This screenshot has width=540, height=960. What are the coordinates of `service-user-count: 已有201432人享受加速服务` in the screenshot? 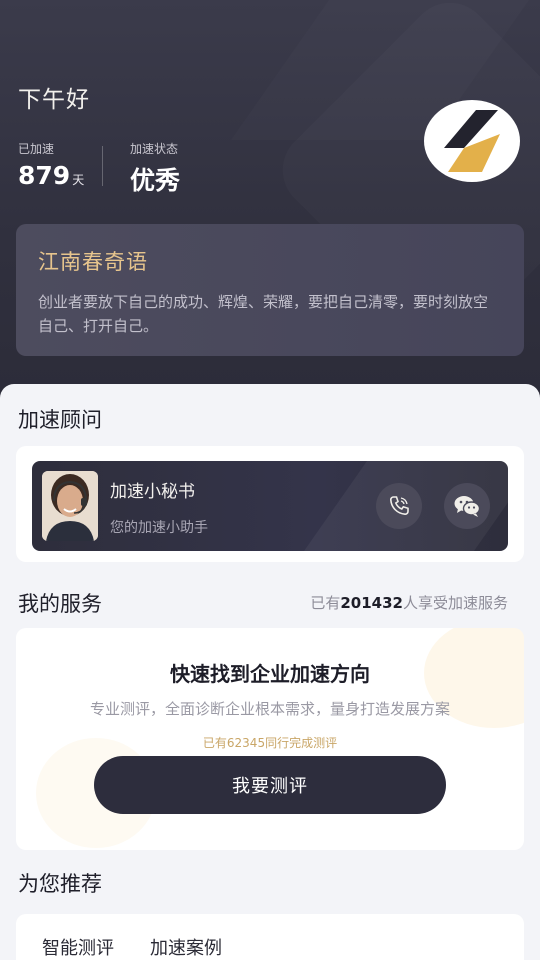 It's located at (409, 602).